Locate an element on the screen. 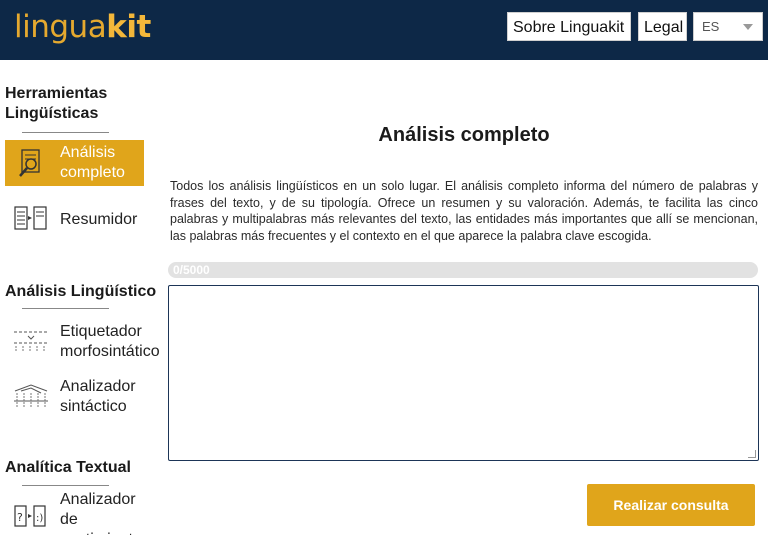 This screenshot has height=535, width=768. top-navigation-bar: linguakit Sobre Linguakit Legal ES is located at coordinates (384, 30).